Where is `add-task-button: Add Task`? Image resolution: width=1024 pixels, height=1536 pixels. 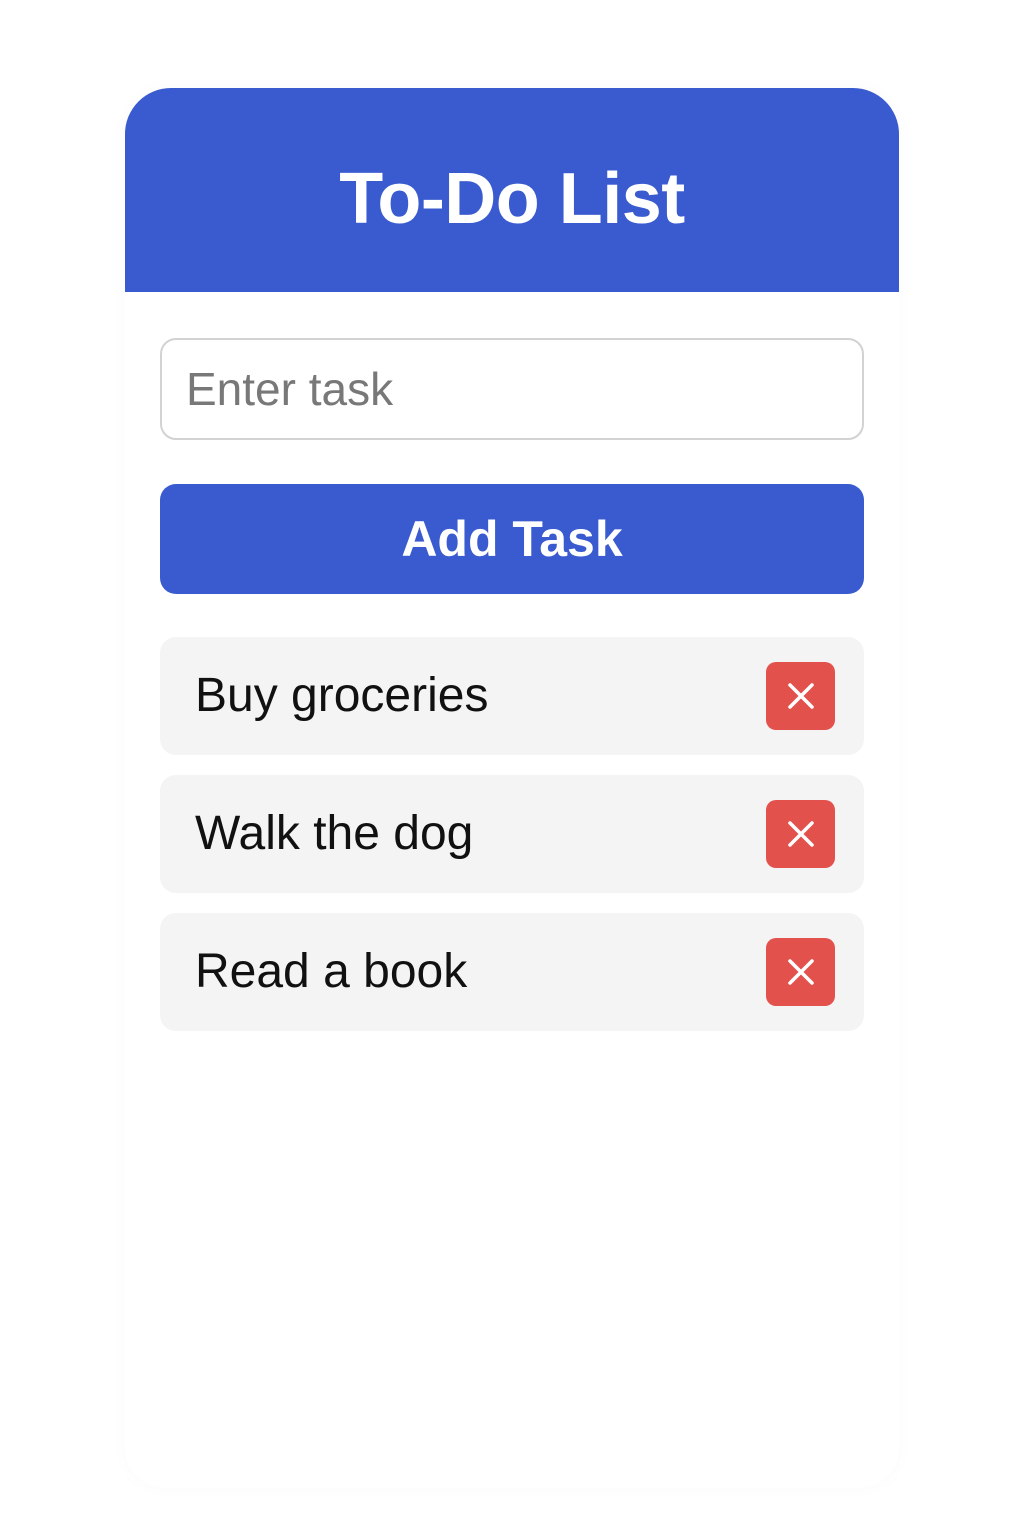
add-task-button: Add Task is located at coordinates (512, 539).